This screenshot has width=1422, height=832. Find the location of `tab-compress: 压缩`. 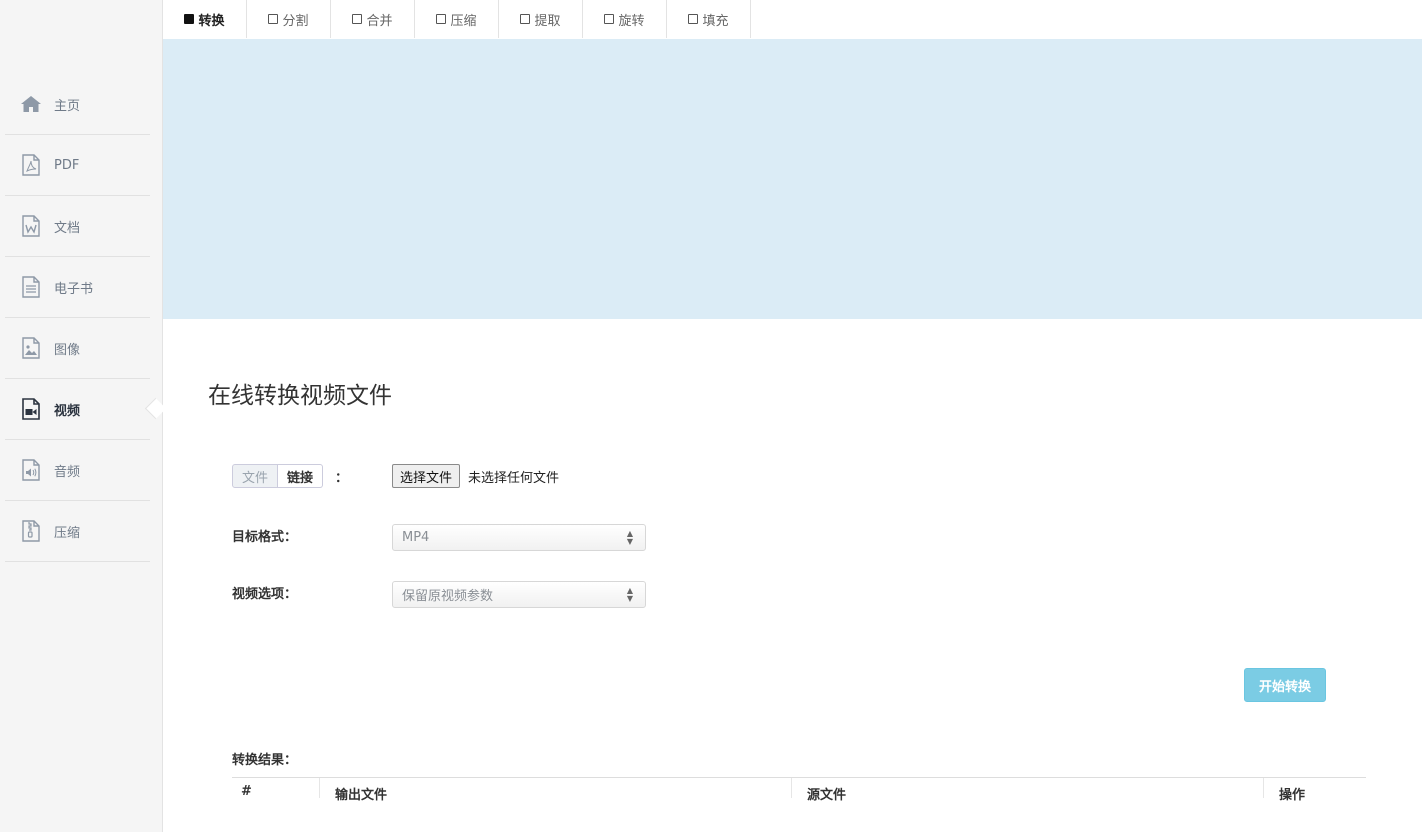

tab-compress: 压缩 is located at coordinates (457, 19).